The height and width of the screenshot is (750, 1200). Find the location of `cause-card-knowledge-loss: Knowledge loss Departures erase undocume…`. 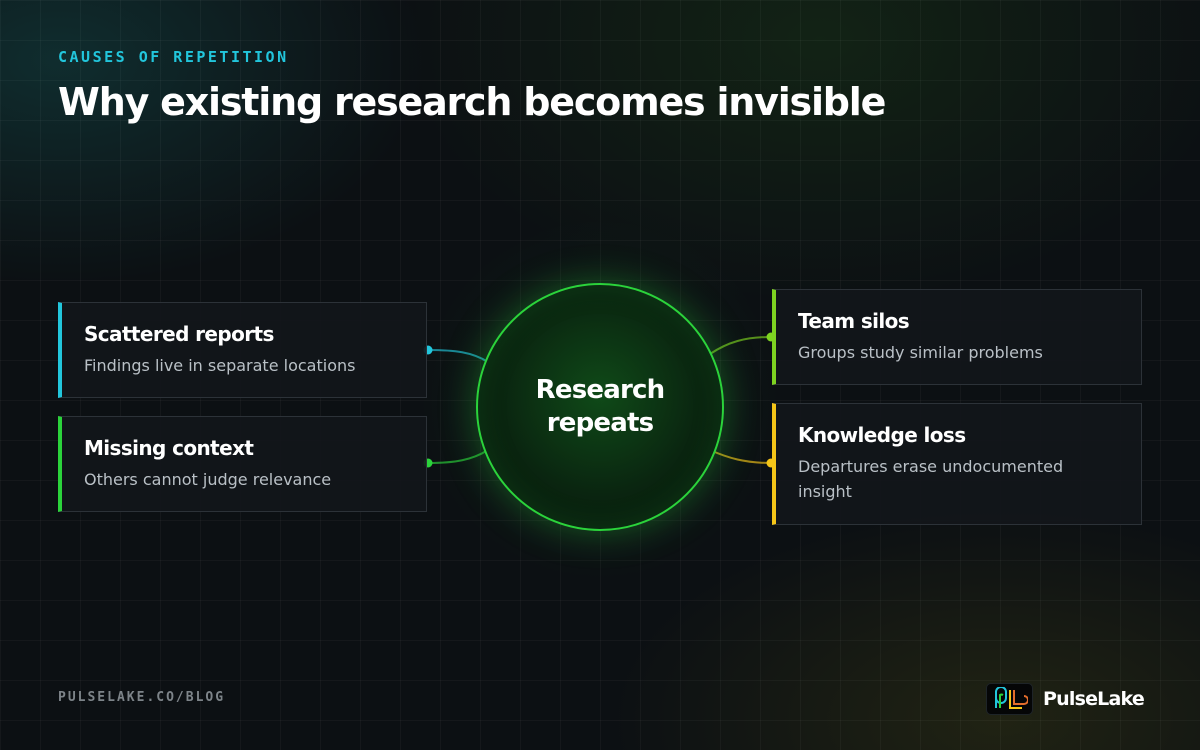

cause-card-knowledge-loss: Knowledge loss Departures erase undocume… is located at coordinates (957, 464).